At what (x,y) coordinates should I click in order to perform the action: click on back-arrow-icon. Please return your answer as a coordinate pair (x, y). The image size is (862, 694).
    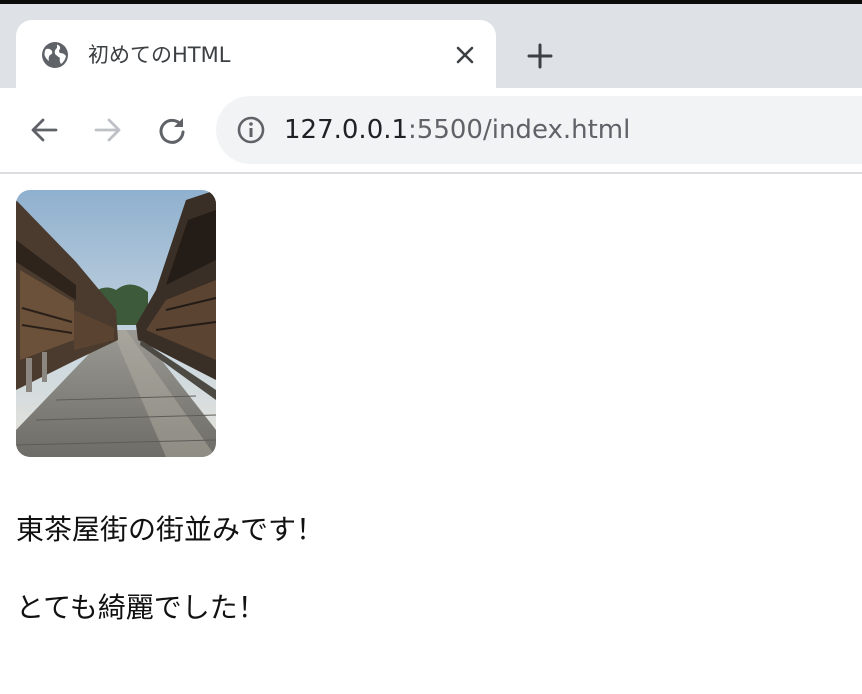
    Looking at the image, I should click on (44, 130).